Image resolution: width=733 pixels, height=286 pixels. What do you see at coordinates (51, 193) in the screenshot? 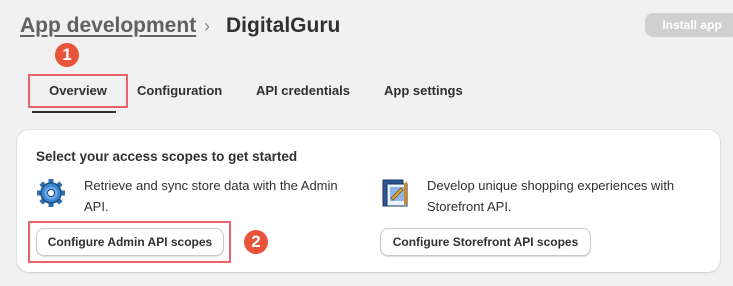
I see `gear-icon` at bounding box center [51, 193].